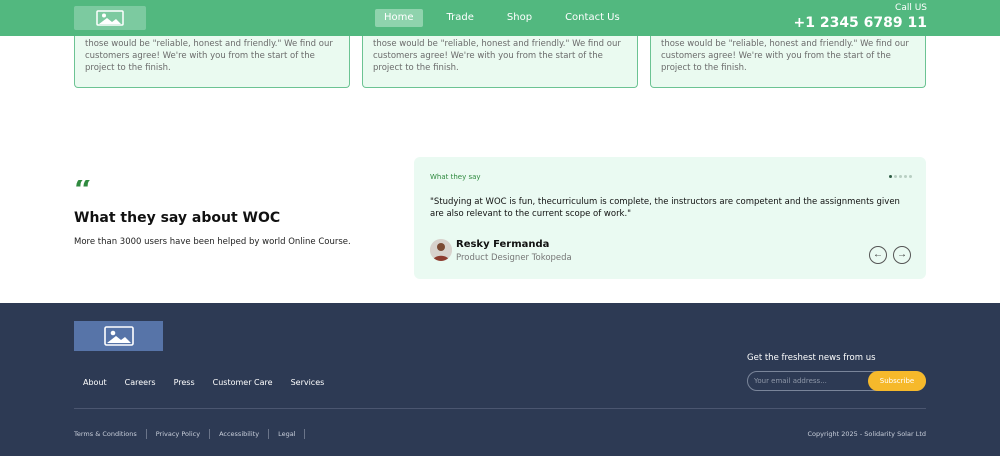 The height and width of the screenshot is (456, 1000). Describe the element at coordinates (860, 23) in the screenshot. I see `call-number: +1 2345 6789 11` at that location.